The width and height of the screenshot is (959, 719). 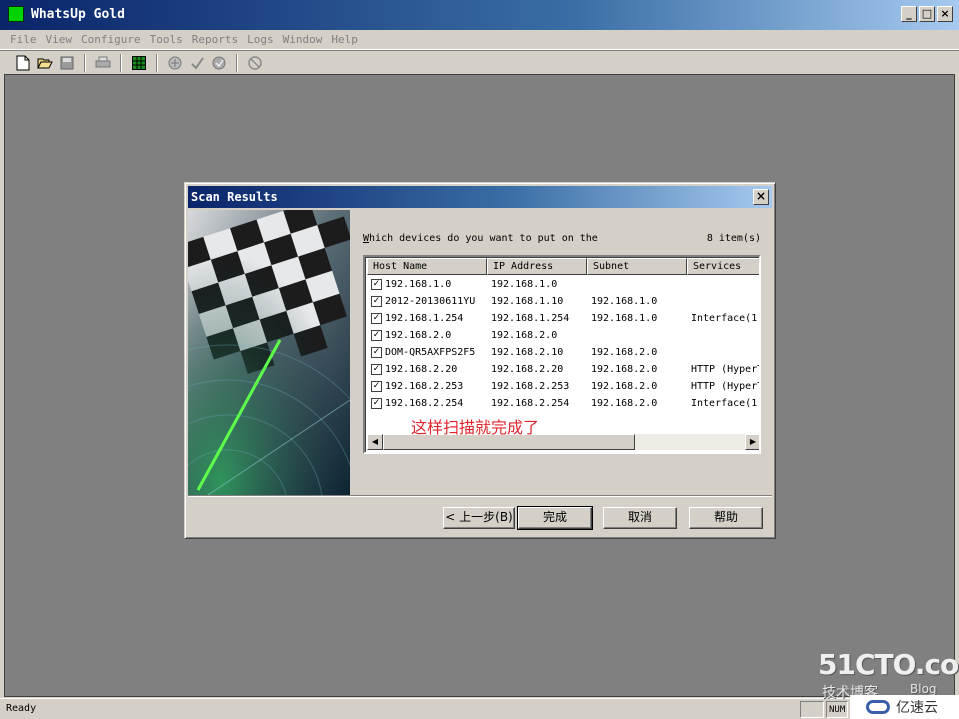 I want to click on prompt-text: hich devices do you want to put on the, so click(x=483, y=238).